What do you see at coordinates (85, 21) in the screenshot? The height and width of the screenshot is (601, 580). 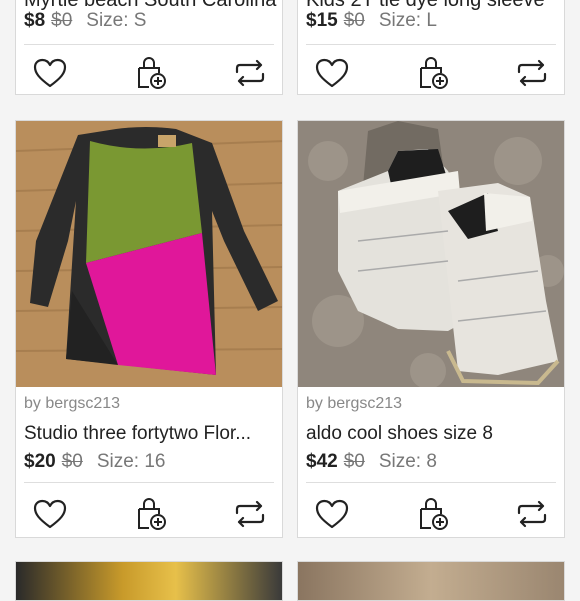 I see `price-row: $8 $0 Size: S` at bounding box center [85, 21].